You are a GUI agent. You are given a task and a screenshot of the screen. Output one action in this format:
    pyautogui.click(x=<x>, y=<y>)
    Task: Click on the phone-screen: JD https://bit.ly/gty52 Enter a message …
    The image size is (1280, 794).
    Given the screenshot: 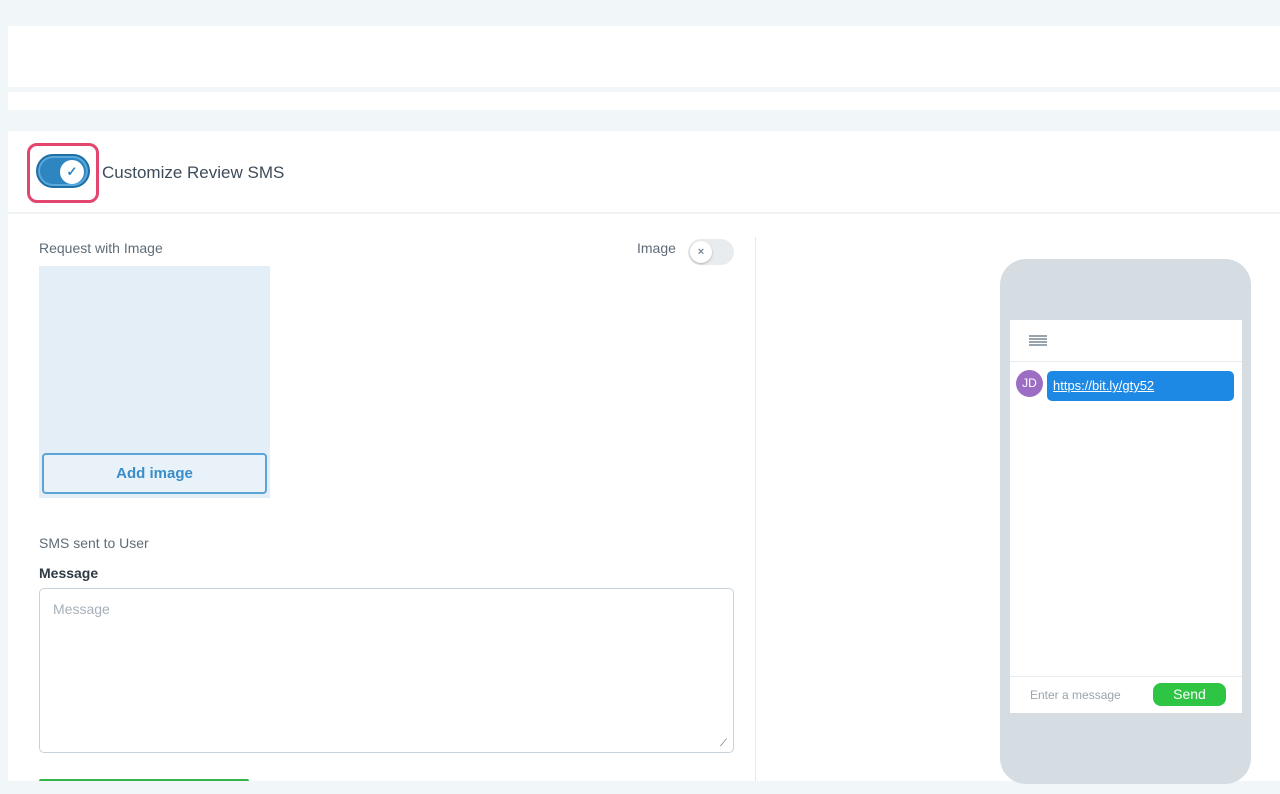 What is the action you would take?
    pyautogui.click(x=1126, y=516)
    